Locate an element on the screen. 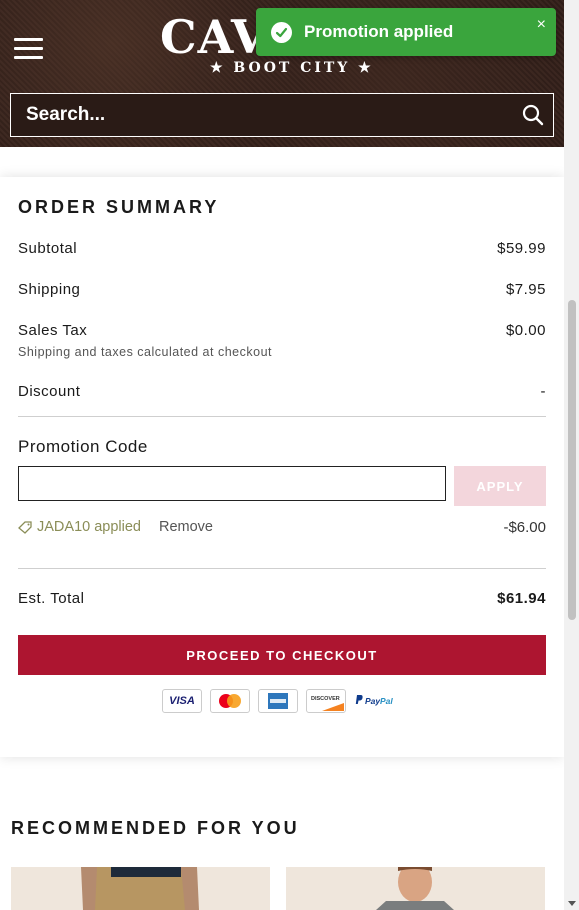 This screenshot has width=579, height=910. shipping-value: $7.95 is located at coordinates (525, 289).